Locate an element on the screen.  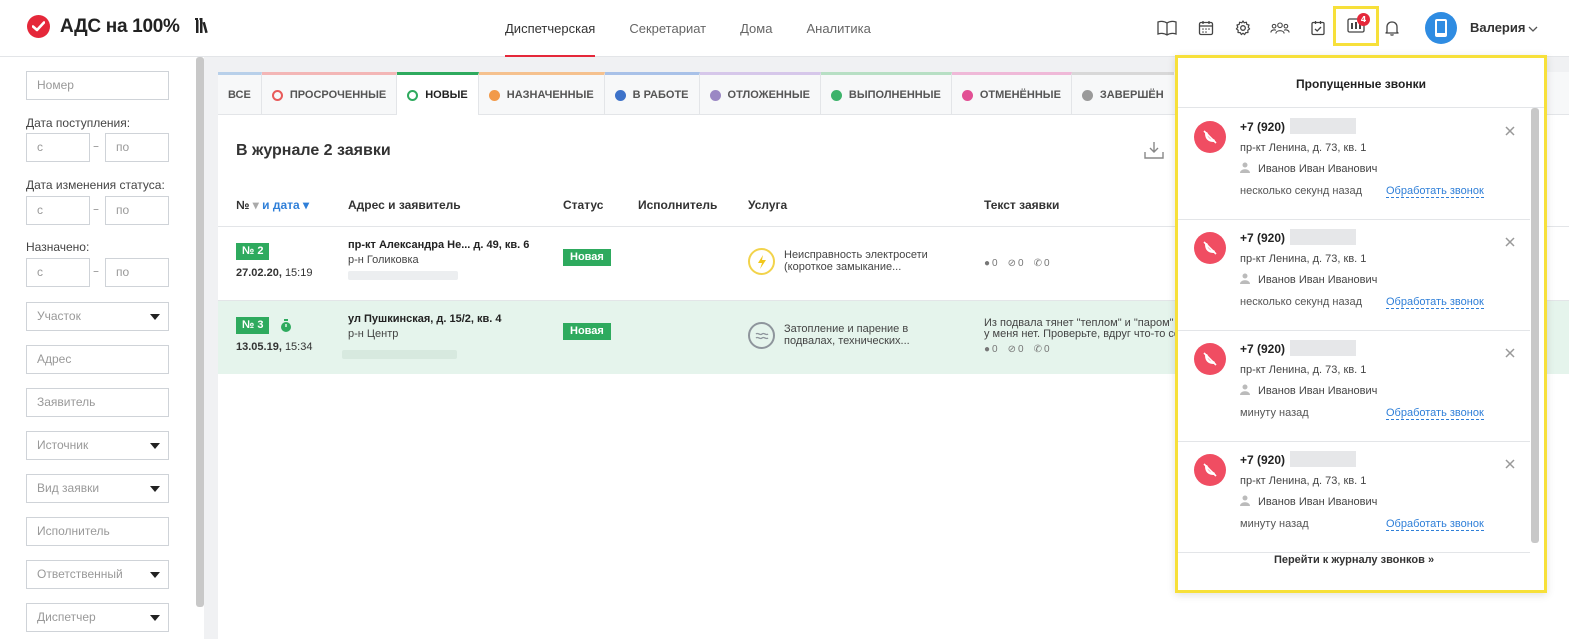
download-icon is located at coordinates (1154, 151).